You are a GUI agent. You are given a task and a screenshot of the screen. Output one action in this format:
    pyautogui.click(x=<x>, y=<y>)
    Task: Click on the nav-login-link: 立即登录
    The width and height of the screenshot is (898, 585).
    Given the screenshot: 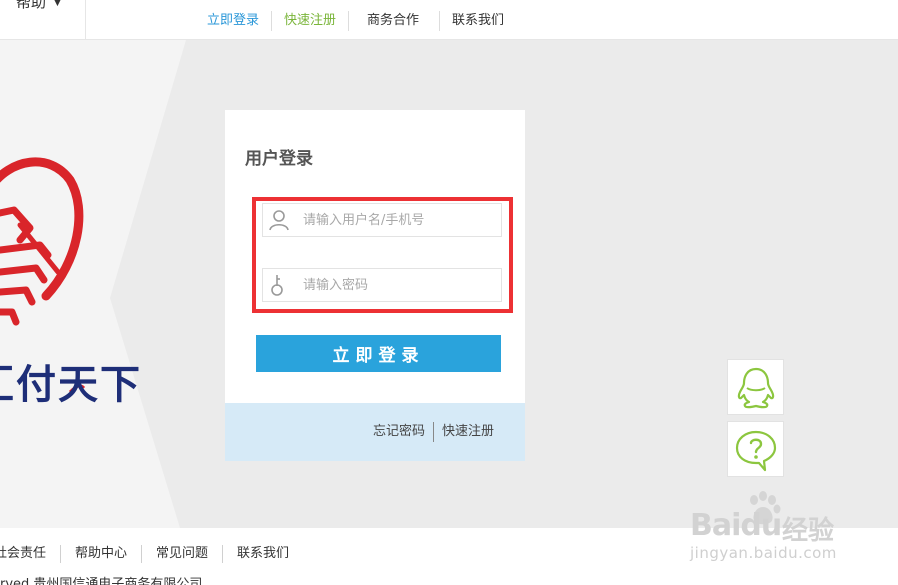 What is the action you would take?
    pyautogui.click(x=234, y=21)
    